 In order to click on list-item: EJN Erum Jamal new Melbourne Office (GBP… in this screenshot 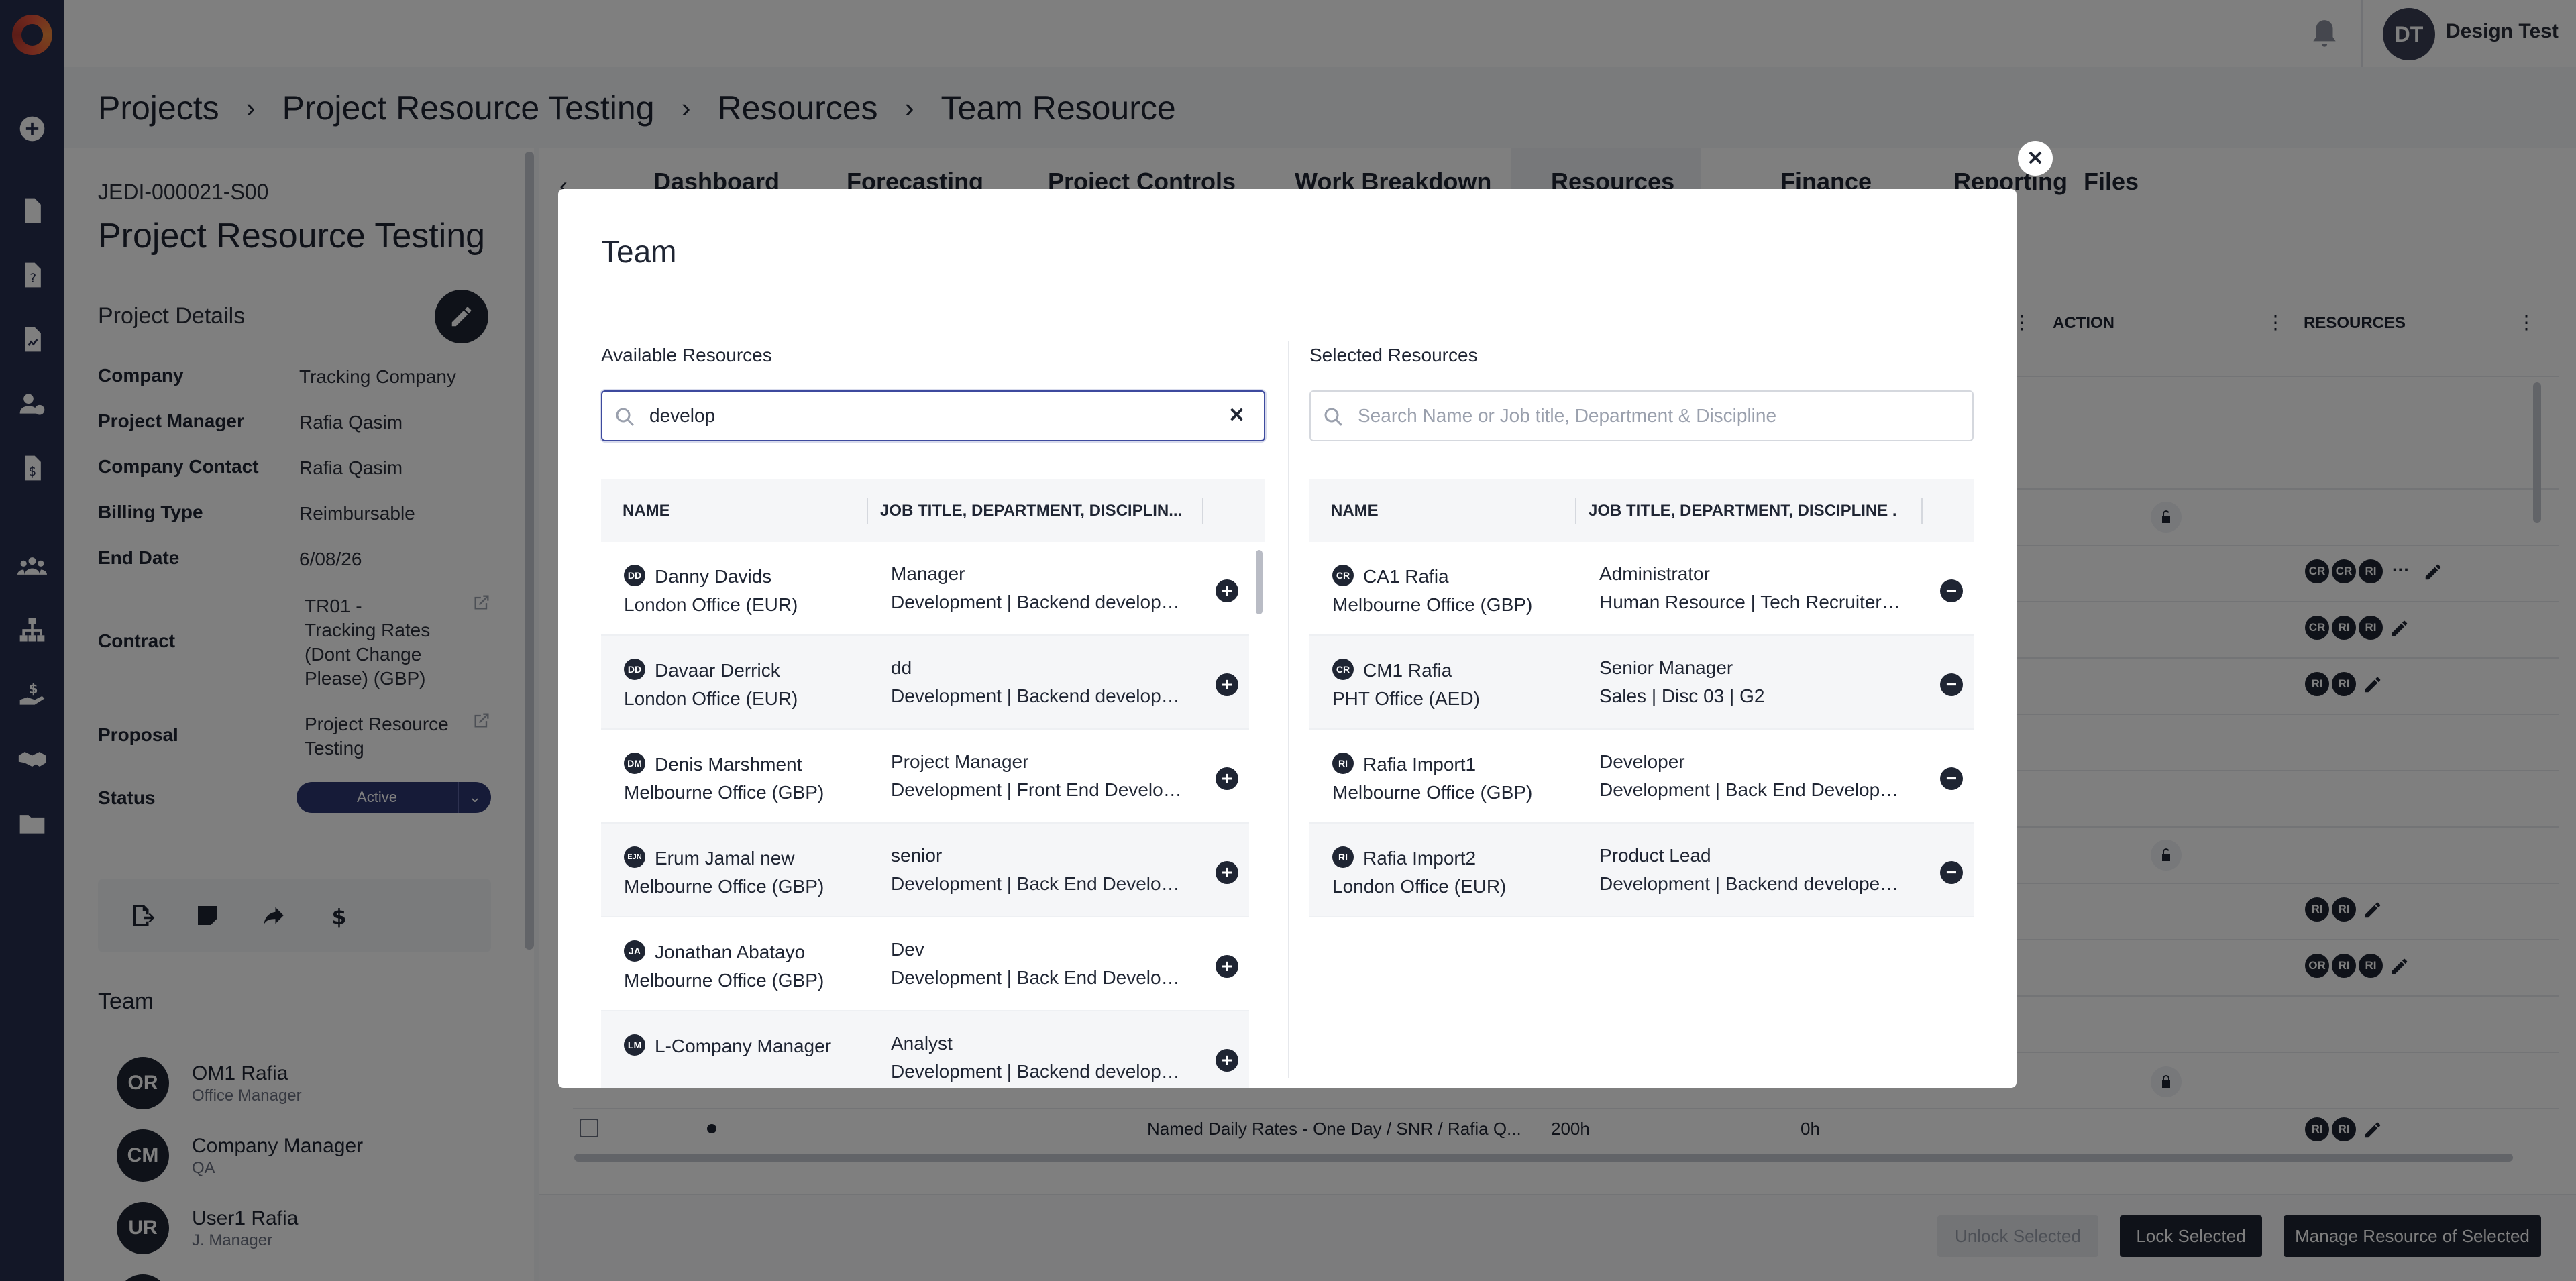, I will do `click(925, 871)`.